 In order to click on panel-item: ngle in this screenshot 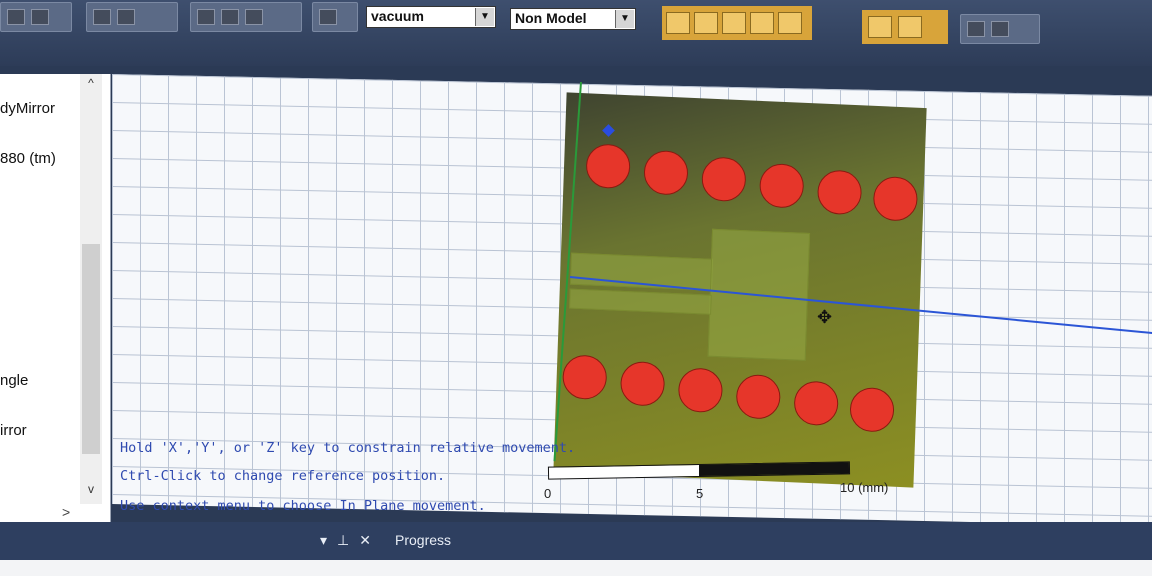, I will do `click(14, 380)`.